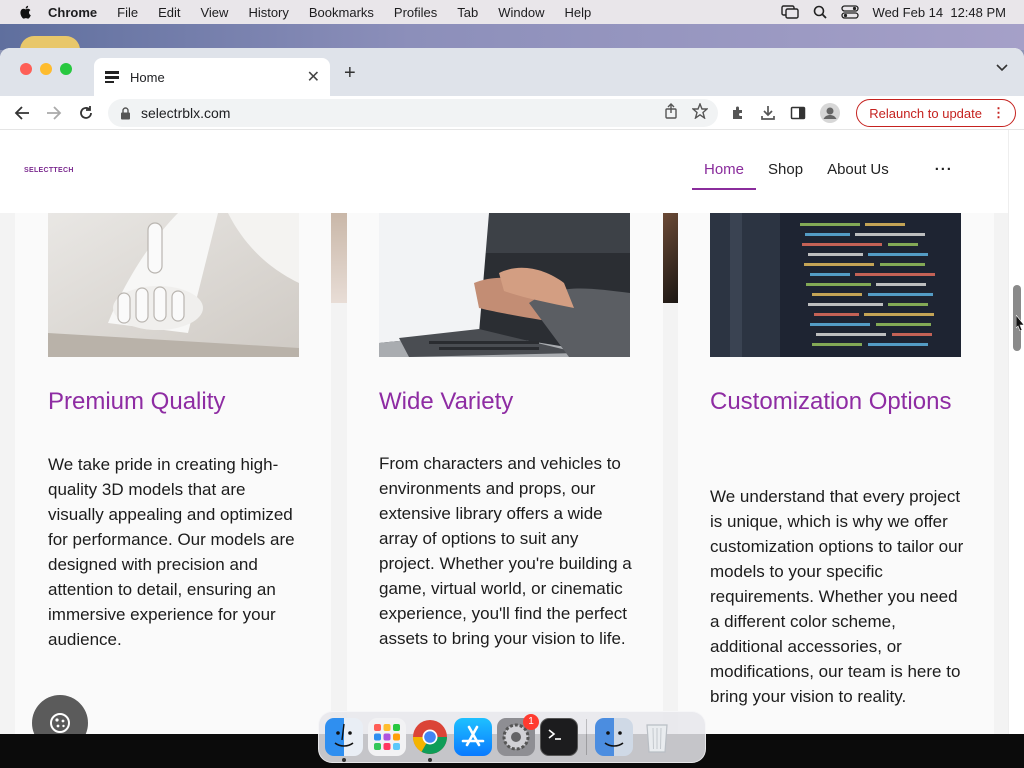 The height and width of the screenshot is (768, 1024). What do you see at coordinates (26, 12) in the screenshot?
I see `apple-icon` at bounding box center [26, 12].